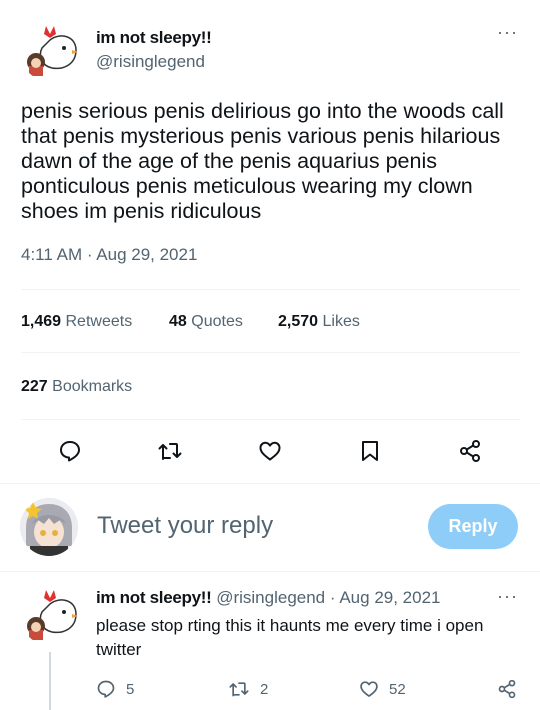 This screenshot has height=710, width=540. I want to click on retweet-button, so click(170, 451).